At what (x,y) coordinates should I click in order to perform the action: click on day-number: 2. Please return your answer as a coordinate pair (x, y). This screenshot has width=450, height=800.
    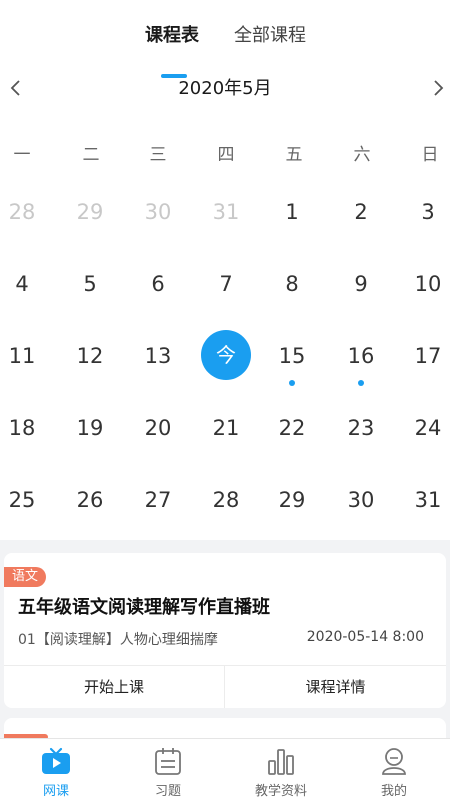
    Looking at the image, I should click on (361, 212).